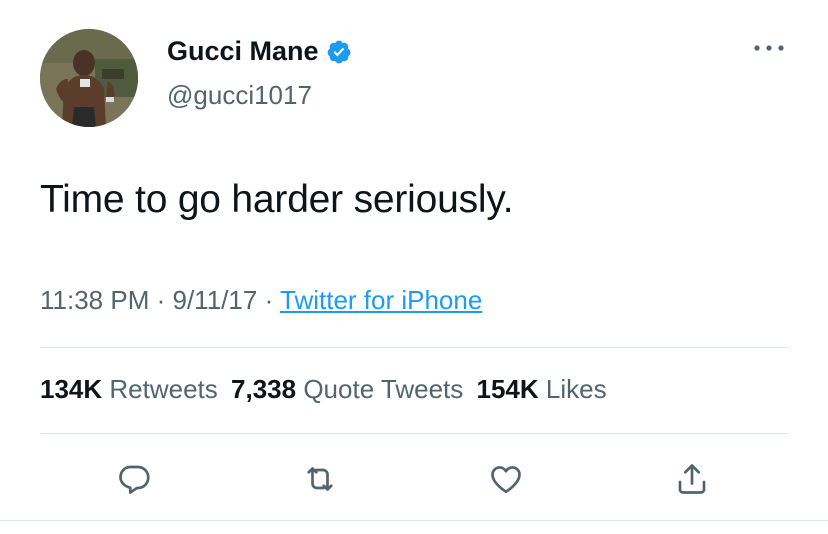 The width and height of the screenshot is (828, 534). What do you see at coordinates (383, 389) in the screenshot?
I see `quotes-label: Quote Tweets` at bounding box center [383, 389].